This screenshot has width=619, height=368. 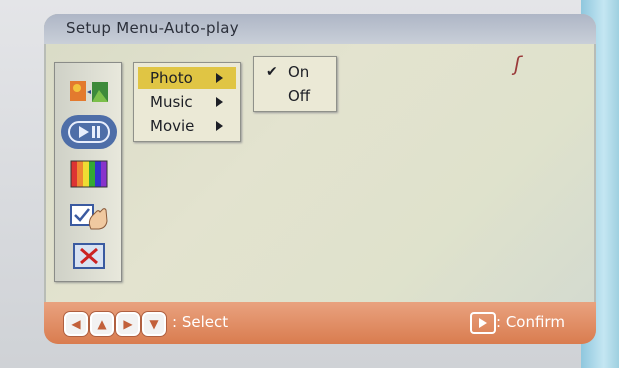 I want to click on category-sidebar, so click(x=88, y=172).